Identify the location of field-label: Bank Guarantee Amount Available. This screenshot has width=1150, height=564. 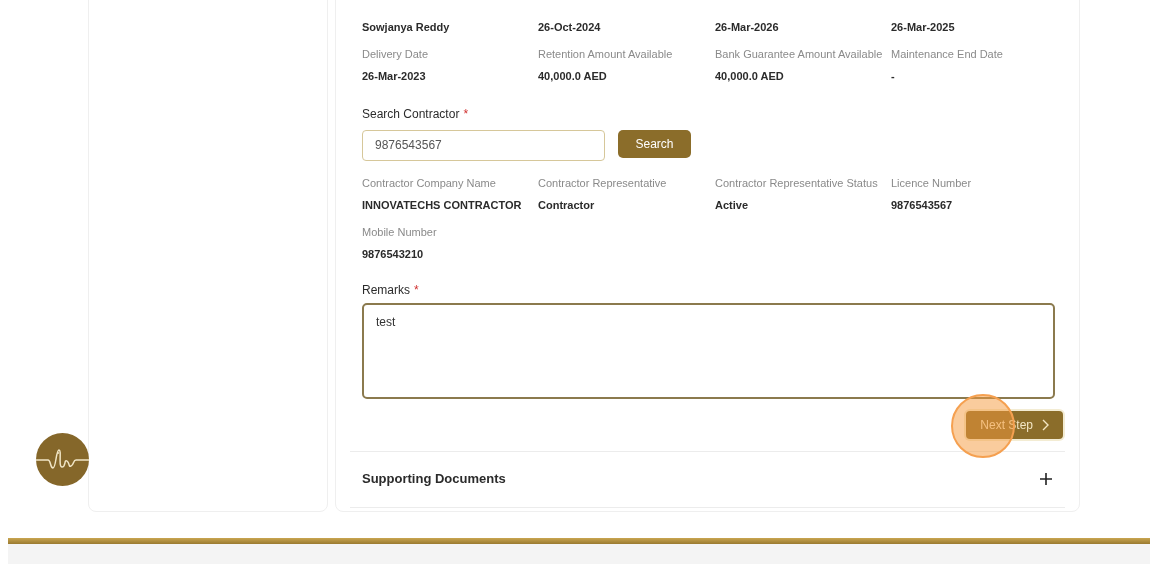
(799, 54).